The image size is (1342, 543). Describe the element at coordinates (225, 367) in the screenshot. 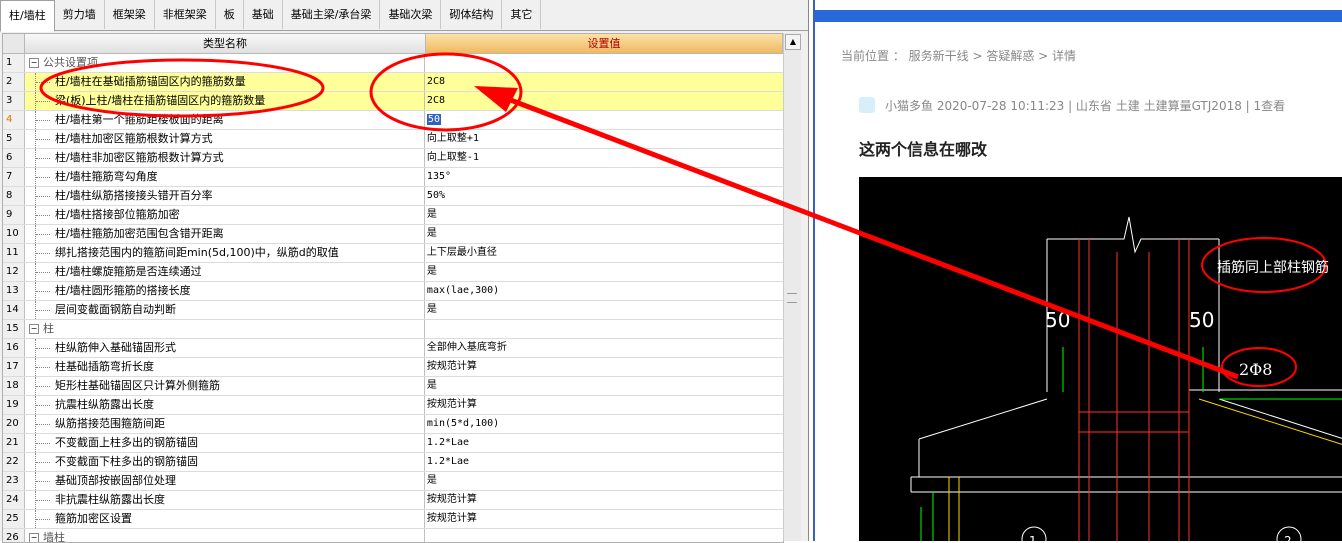

I see `row-name-cell: 柱基础插筋弯折长度` at that location.